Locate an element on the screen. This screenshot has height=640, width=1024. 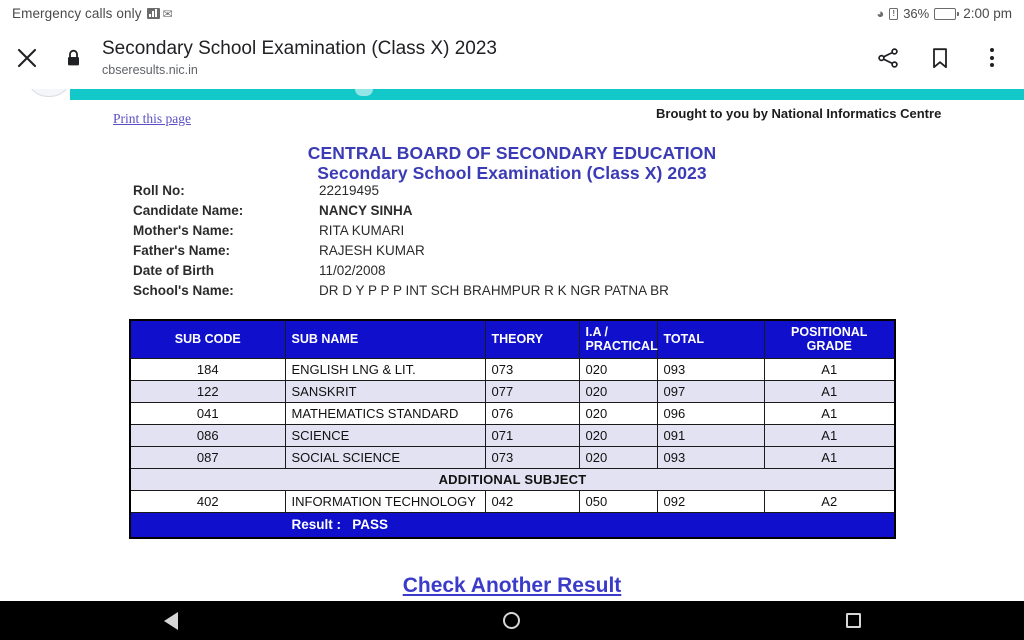
android-nav-bar is located at coordinates (512, 620).